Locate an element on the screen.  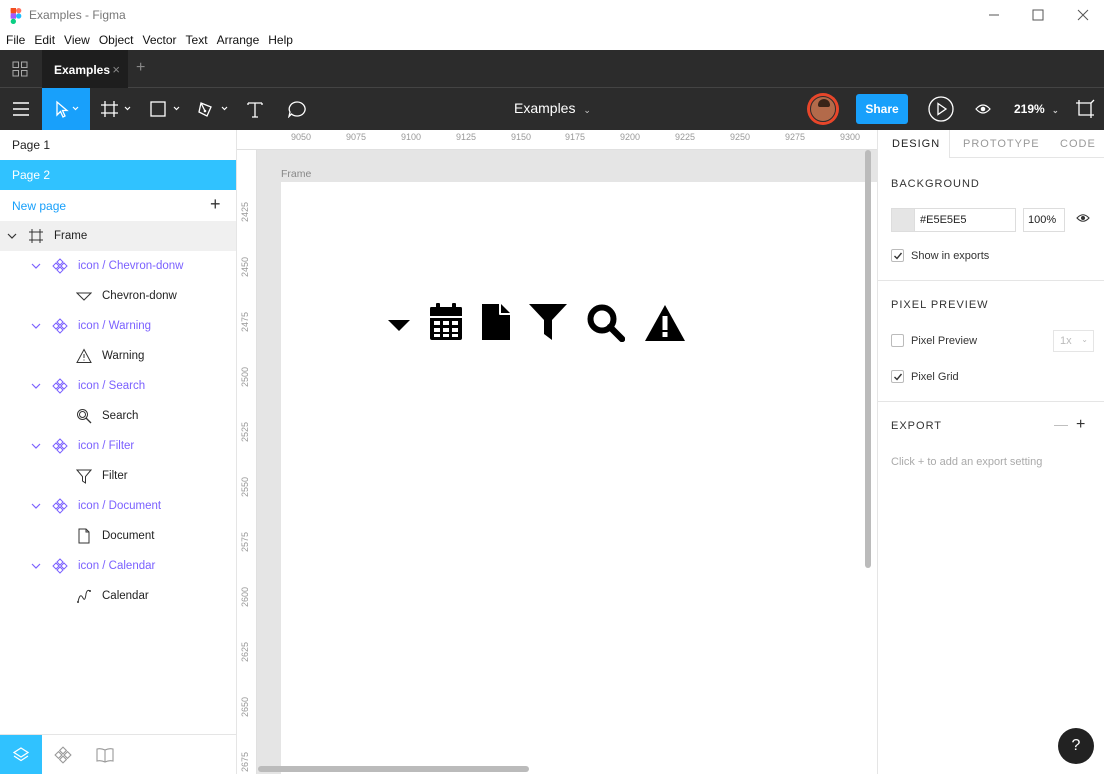
pen-tool-button is located at coordinates (214, 109).